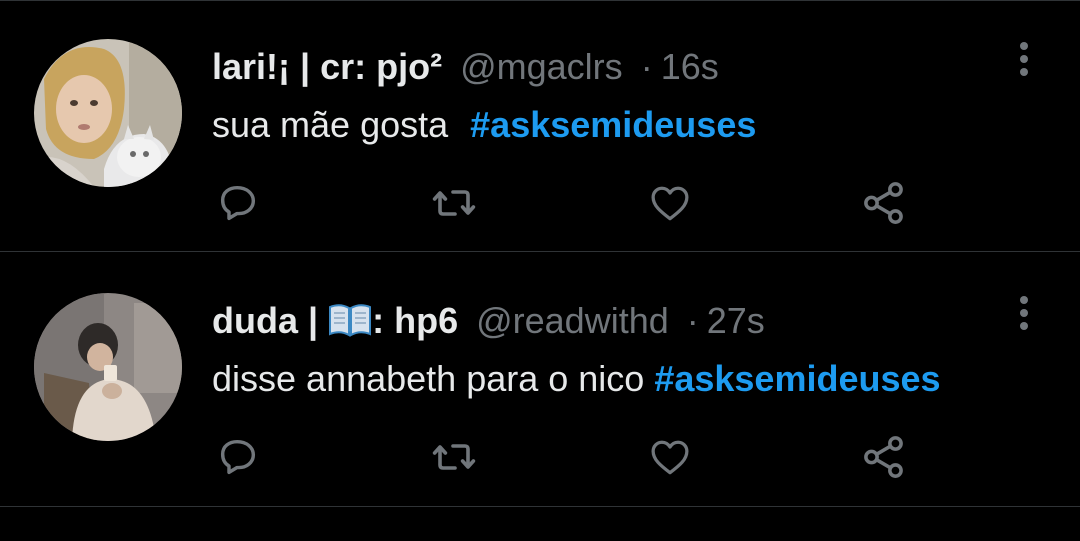 The image size is (1080, 541). I want to click on profile-photo-person-drinking-icon, so click(108, 367).